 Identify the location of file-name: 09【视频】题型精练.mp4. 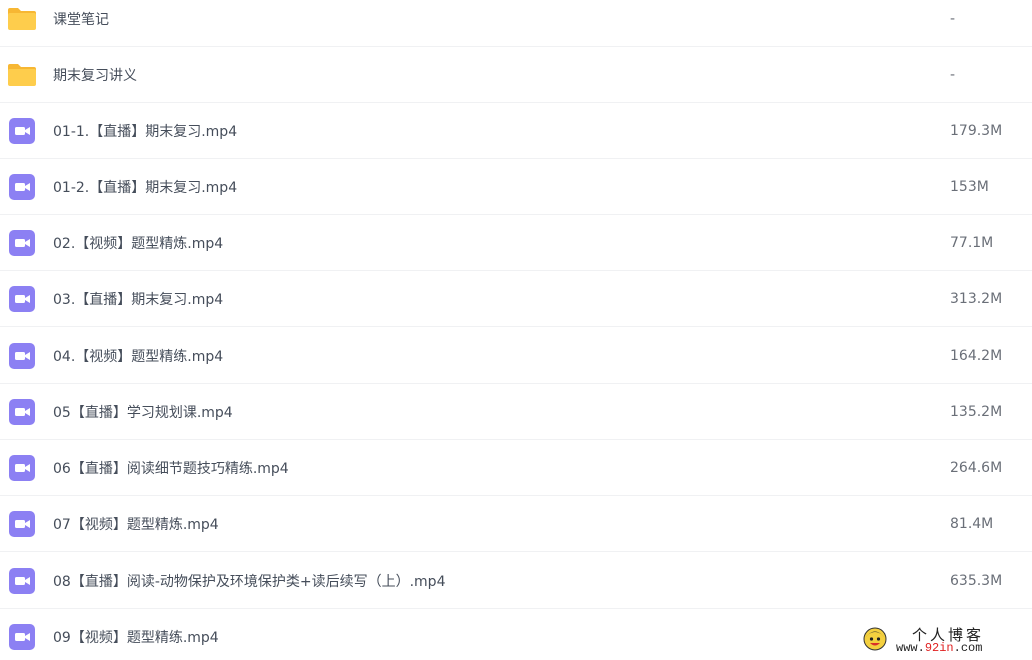
(136, 637).